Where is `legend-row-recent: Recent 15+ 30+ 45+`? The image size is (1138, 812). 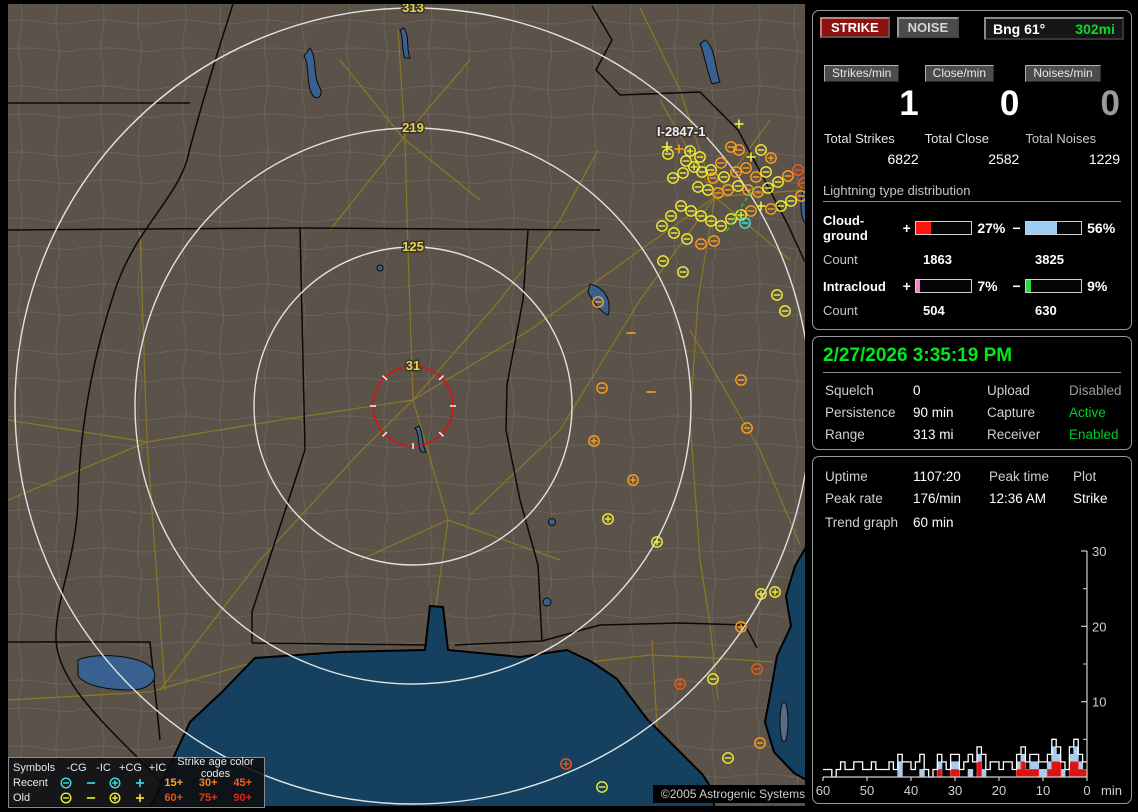 legend-row-recent: Recent 15+ 30+ 45+ is located at coordinates (133, 782).